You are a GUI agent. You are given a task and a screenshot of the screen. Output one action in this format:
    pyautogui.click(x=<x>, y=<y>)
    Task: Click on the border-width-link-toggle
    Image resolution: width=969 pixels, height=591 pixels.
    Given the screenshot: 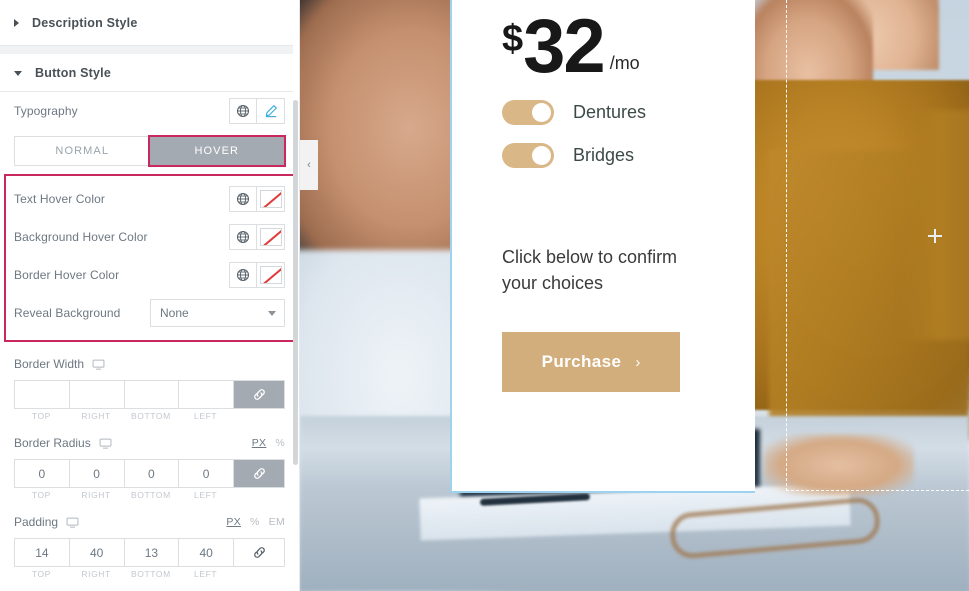 What is the action you would take?
    pyautogui.click(x=259, y=394)
    